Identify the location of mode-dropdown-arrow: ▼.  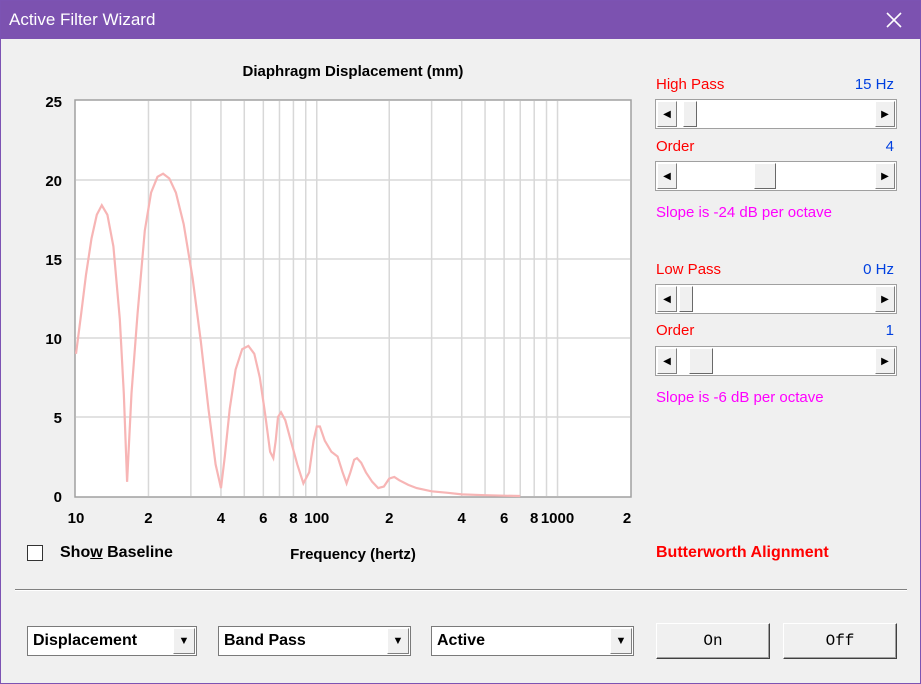
(184, 641).